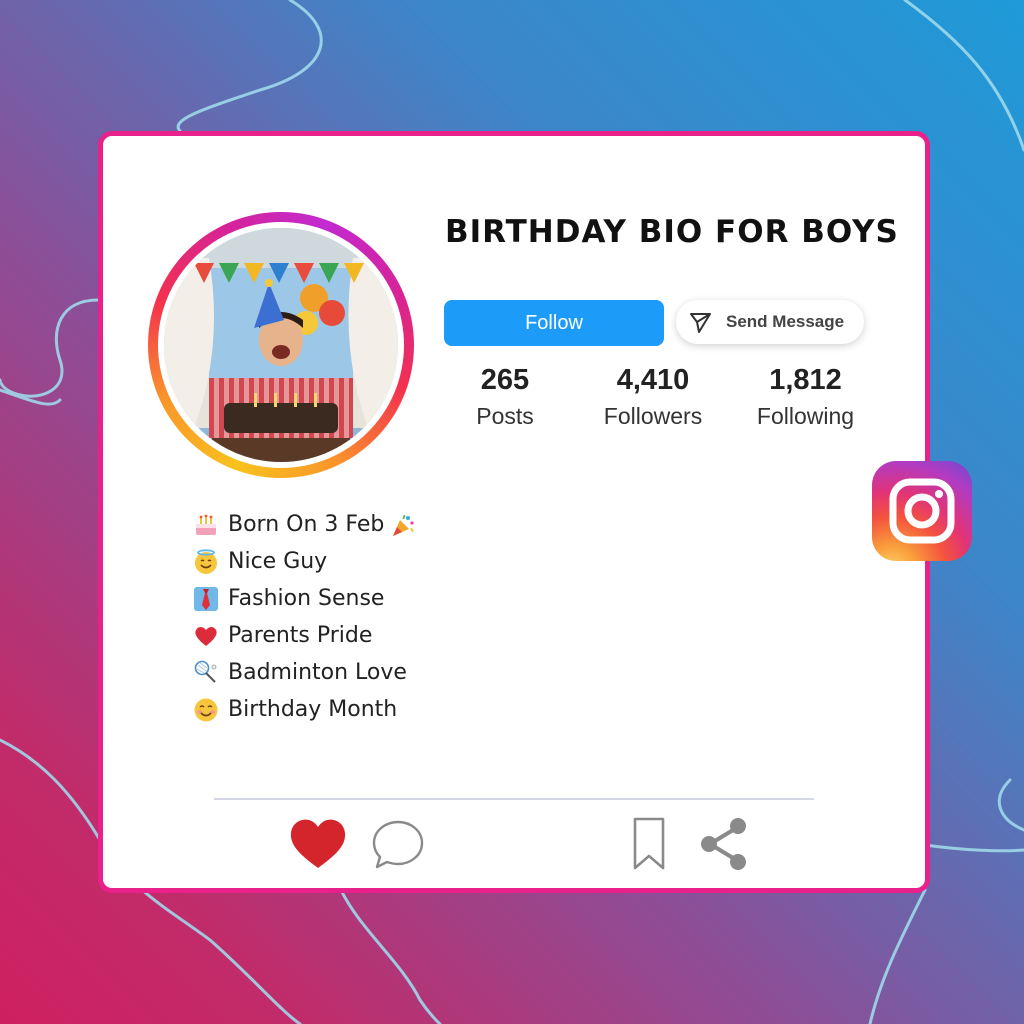 The image size is (1024, 1024). Describe the element at coordinates (724, 844) in the screenshot. I see `share-icon` at that location.